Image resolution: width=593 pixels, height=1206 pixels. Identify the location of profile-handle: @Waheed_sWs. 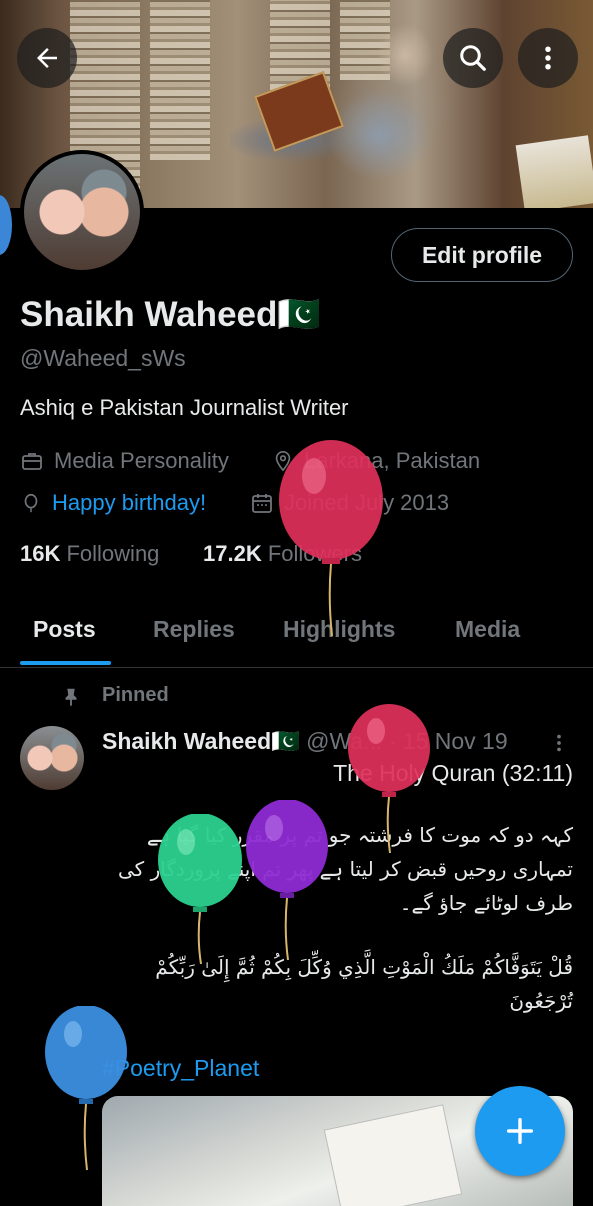
(103, 358).